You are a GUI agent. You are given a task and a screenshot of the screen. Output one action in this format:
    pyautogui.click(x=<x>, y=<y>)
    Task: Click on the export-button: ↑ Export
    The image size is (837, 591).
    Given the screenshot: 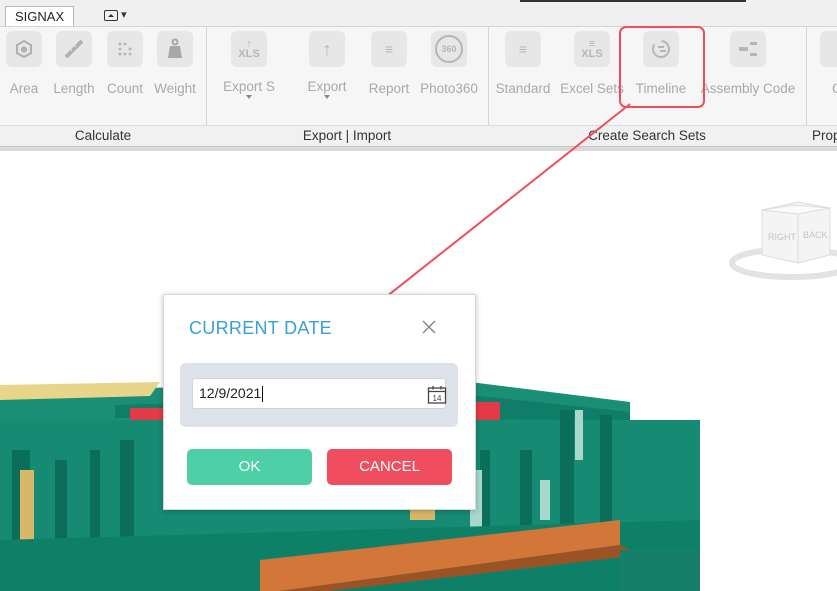 What is the action you would take?
    pyautogui.click(x=327, y=65)
    